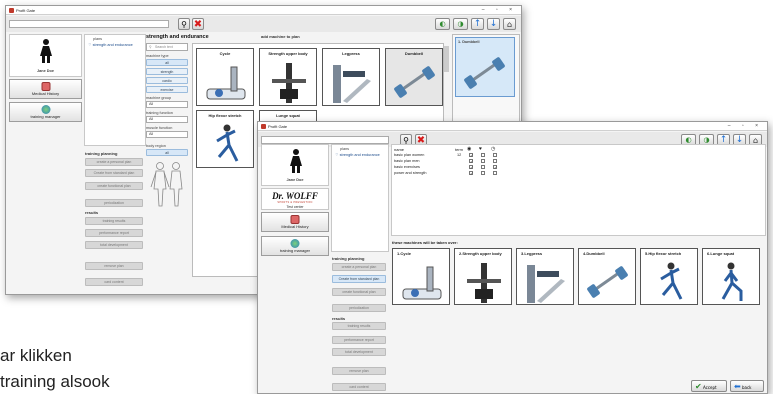 The image size is (773, 394). Describe the element at coordinates (449, 161) in the screenshot. I see `table-row: basic plan men ✓` at that location.